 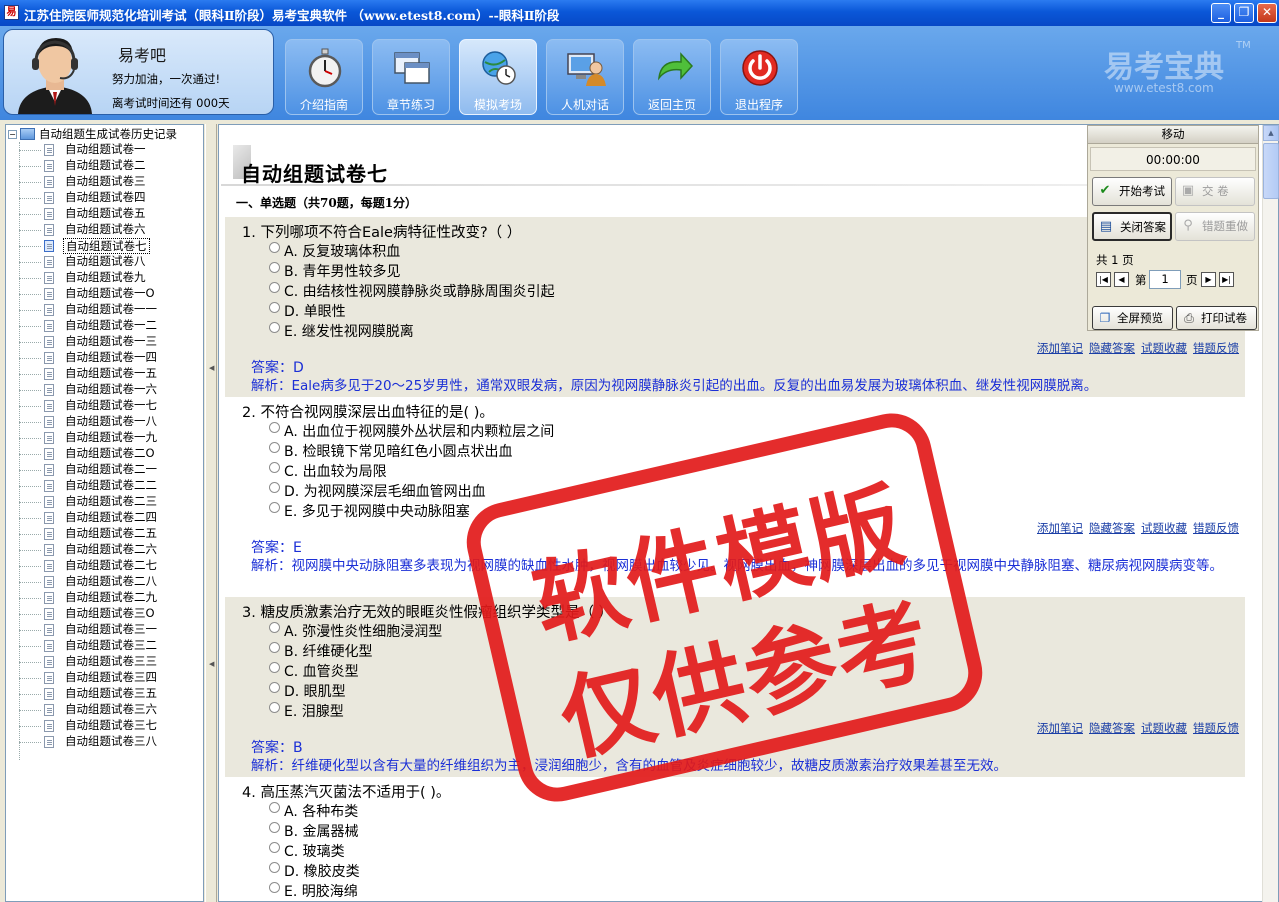 What do you see at coordinates (104, 710) in the screenshot?
I see `tree-item: 自动组题试卷三六` at bounding box center [104, 710].